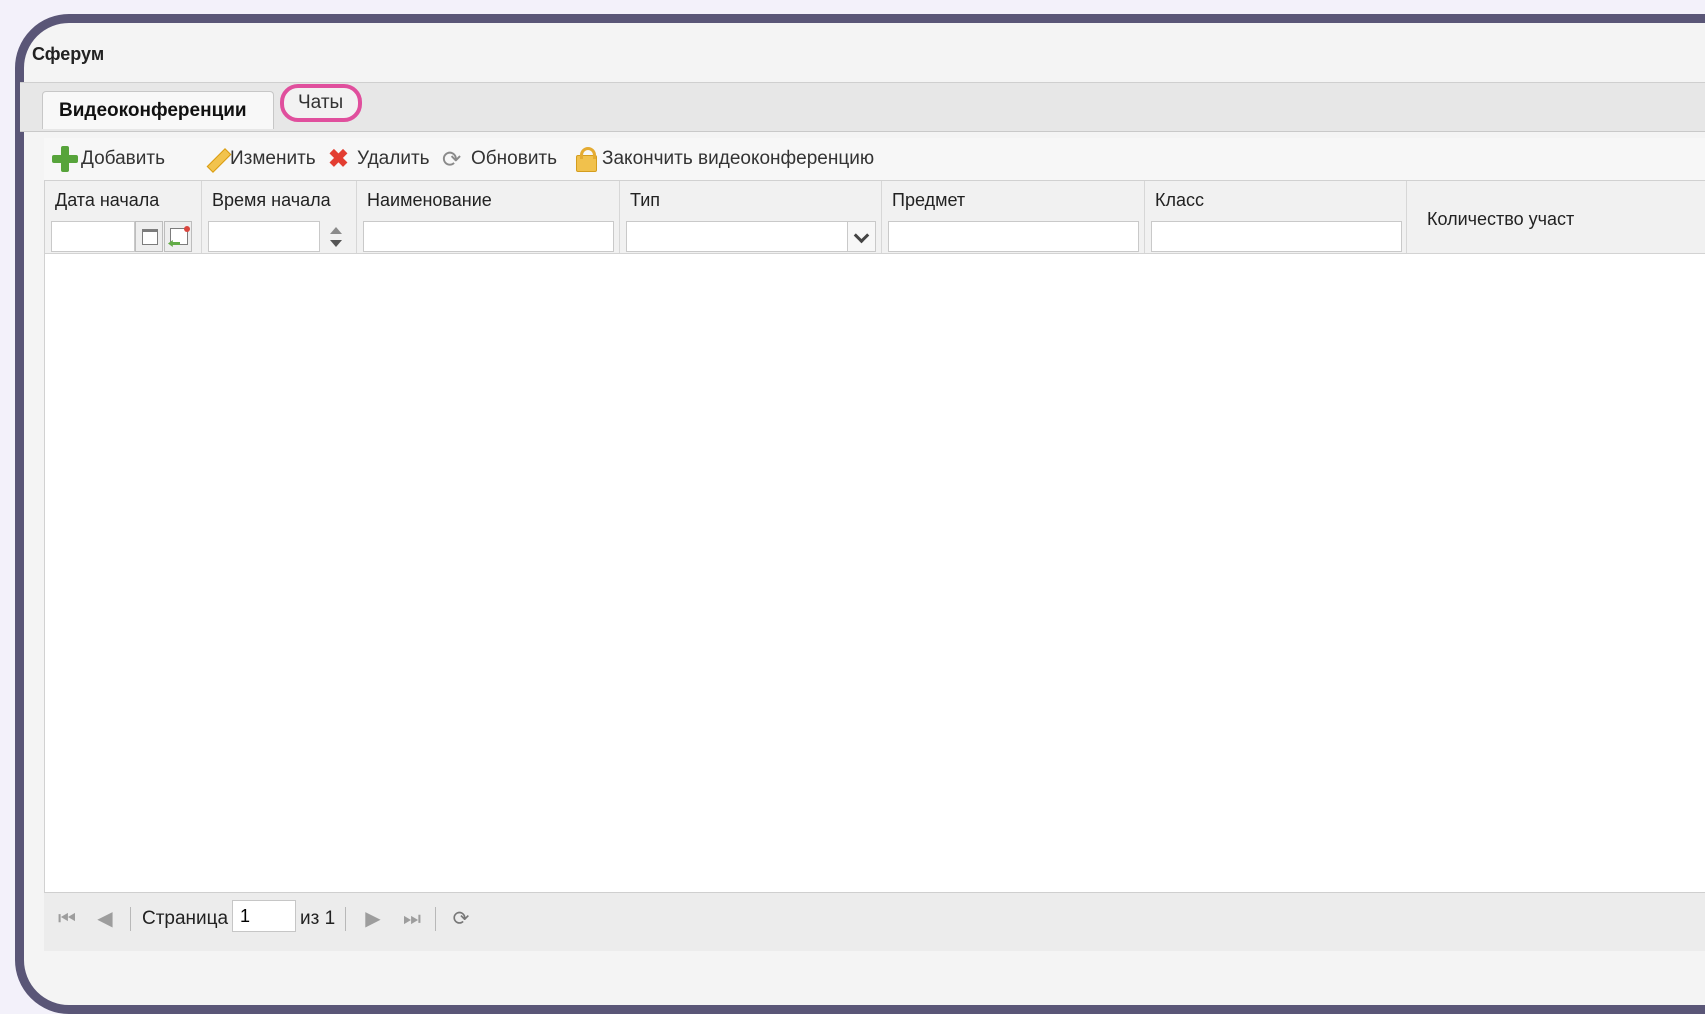 The height and width of the screenshot is (1014, 1705). I want to click on delete-label: Удалить, so click(393, 158).